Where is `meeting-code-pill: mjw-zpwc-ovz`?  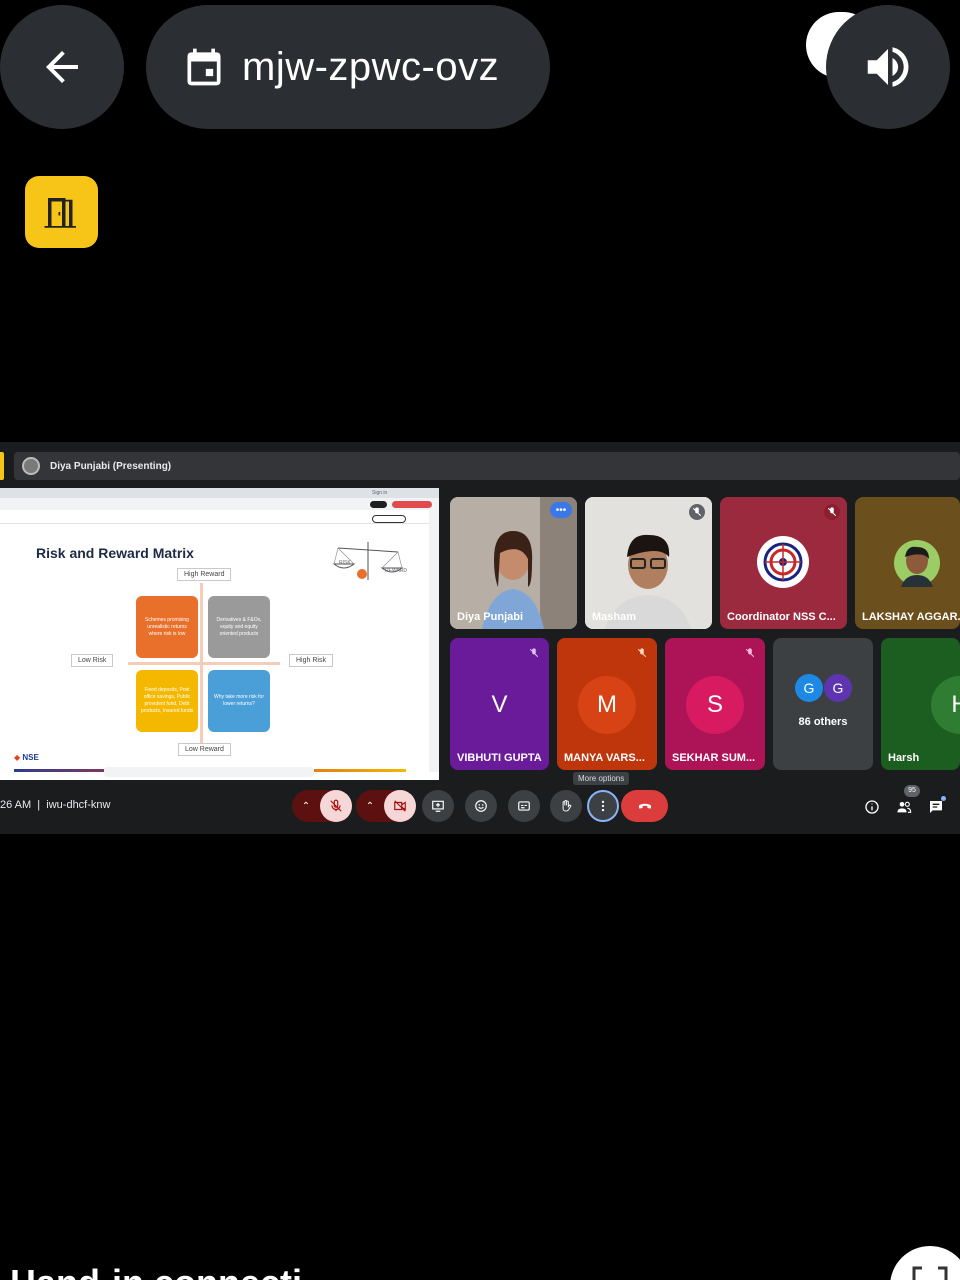
meeting-code-pill: mjw-zpwc-ovz is located at coordinates (348, 67).